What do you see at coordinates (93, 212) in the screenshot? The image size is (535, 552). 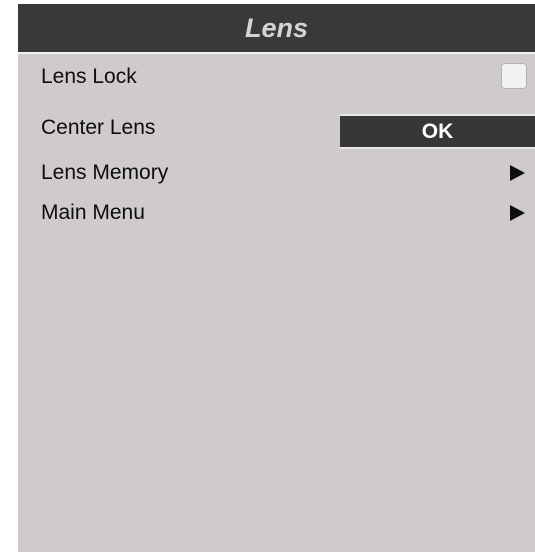 I see `menu-item-label: Main Menu` at bounding box center [93, 212].